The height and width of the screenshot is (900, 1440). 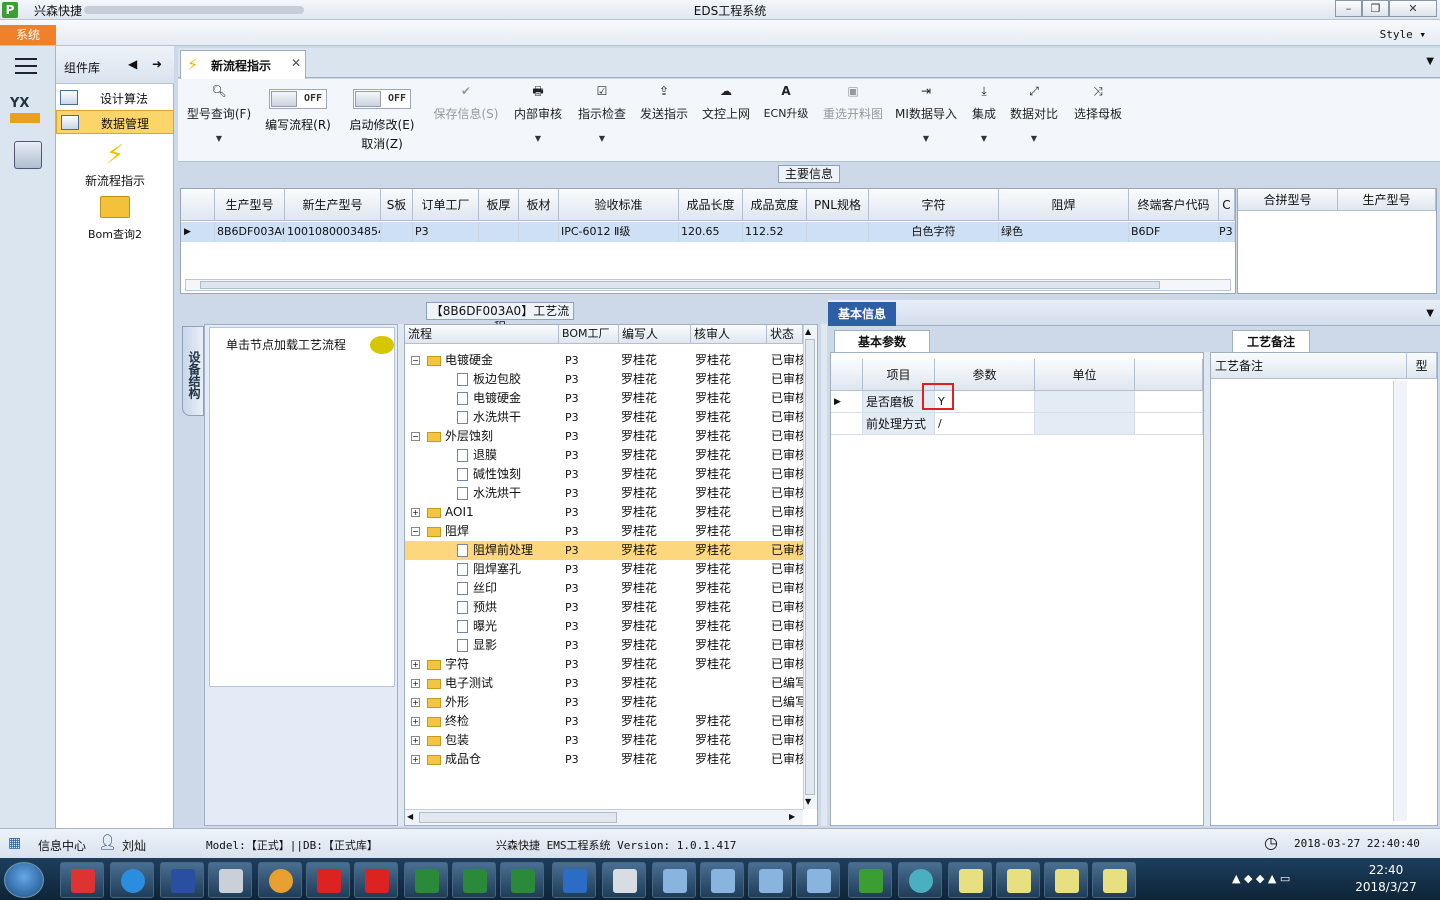 What do you see at coordinates (410, 816) in the screenshot?
I see `scroll-left-icon: ◀` at bounding box center [410, 816].